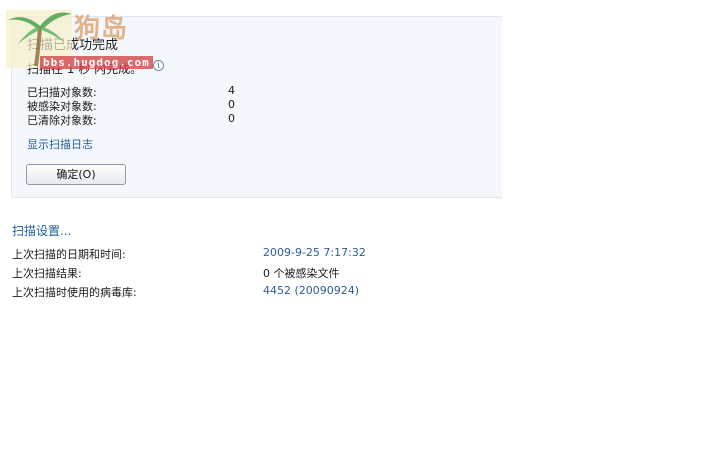 The image size is (720, 450). What do you see at coordinates (231, 118) in the screenshot?
I see `cleaned-objects-value: 0` at bounding box center [231, 118].